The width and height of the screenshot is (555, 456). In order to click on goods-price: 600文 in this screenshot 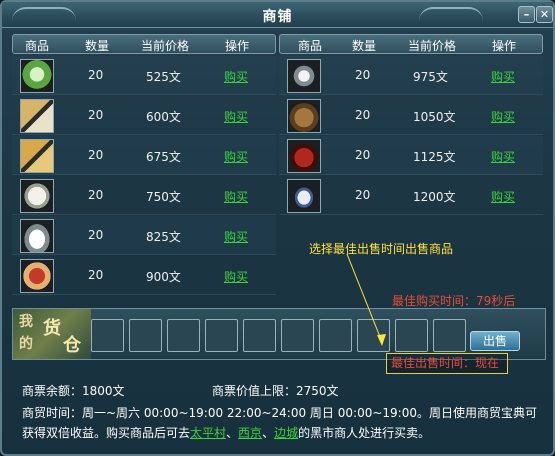, I will do `click(163, 117)`.